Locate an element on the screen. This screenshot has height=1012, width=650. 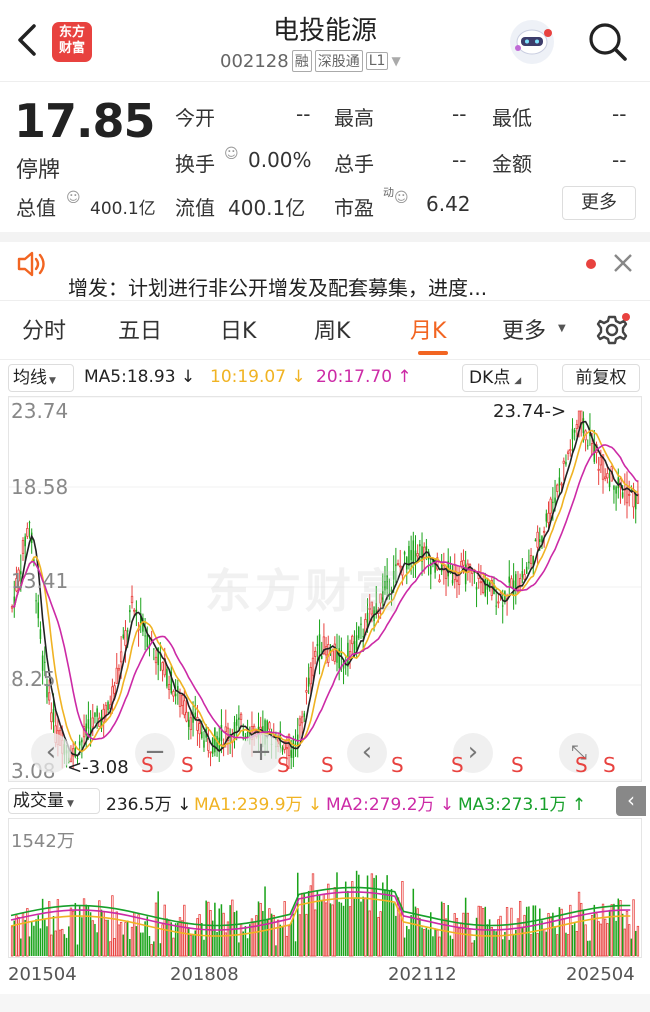
ma20-value: 20:17.70 ↑ is located at coordinates (364, 377).